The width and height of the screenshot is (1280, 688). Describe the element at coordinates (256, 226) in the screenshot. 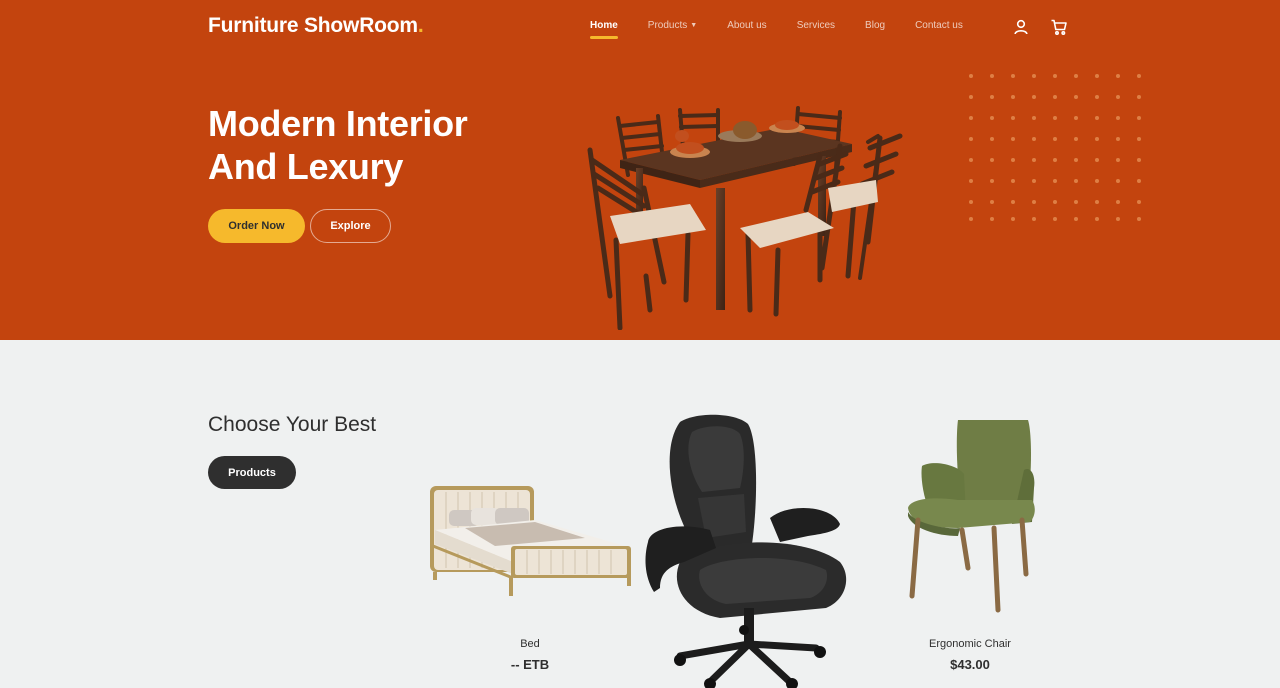

I see `order-now-button: Order Now` at that location.